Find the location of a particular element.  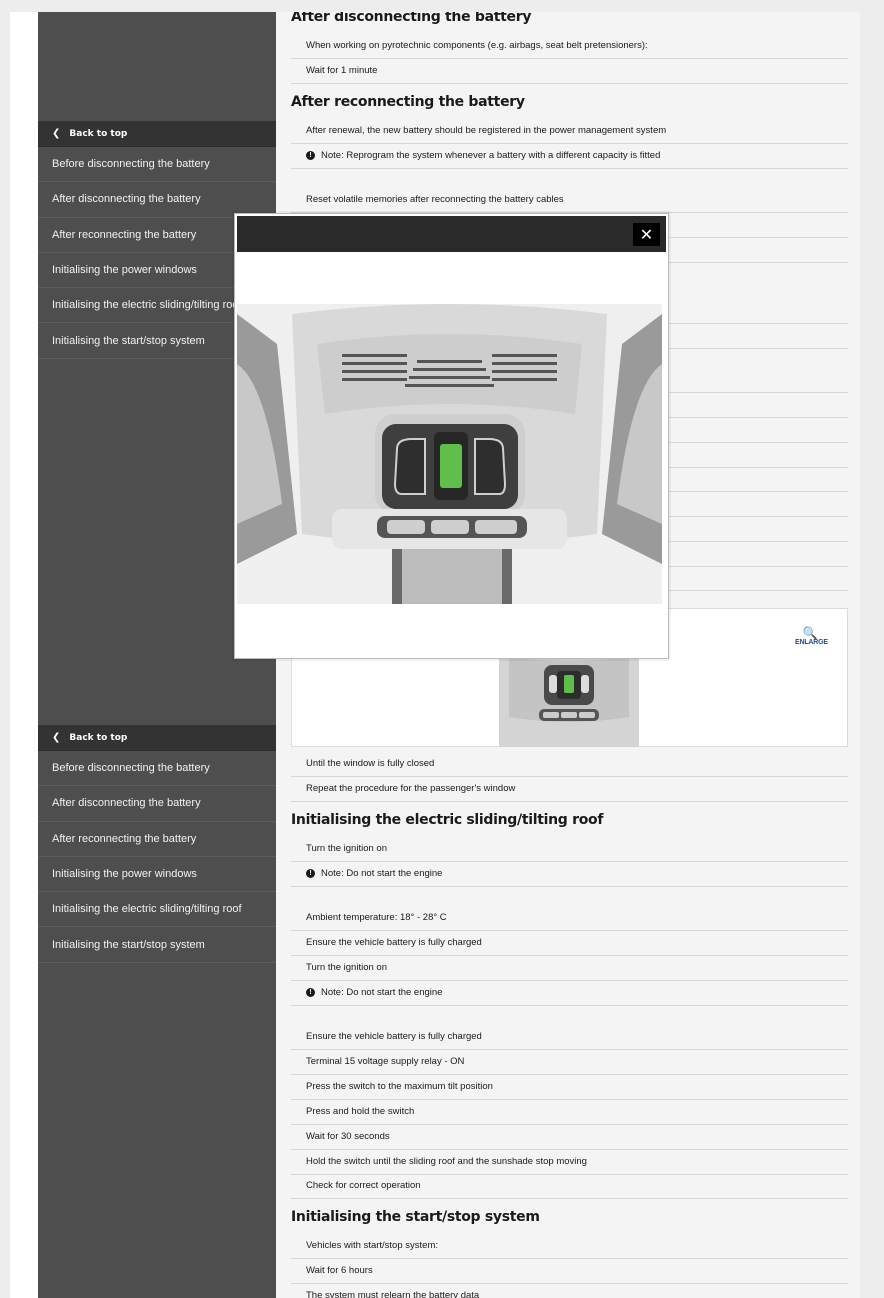

enlarge-button: 🔍 ENLARGE is located at coordinates (811, 636).